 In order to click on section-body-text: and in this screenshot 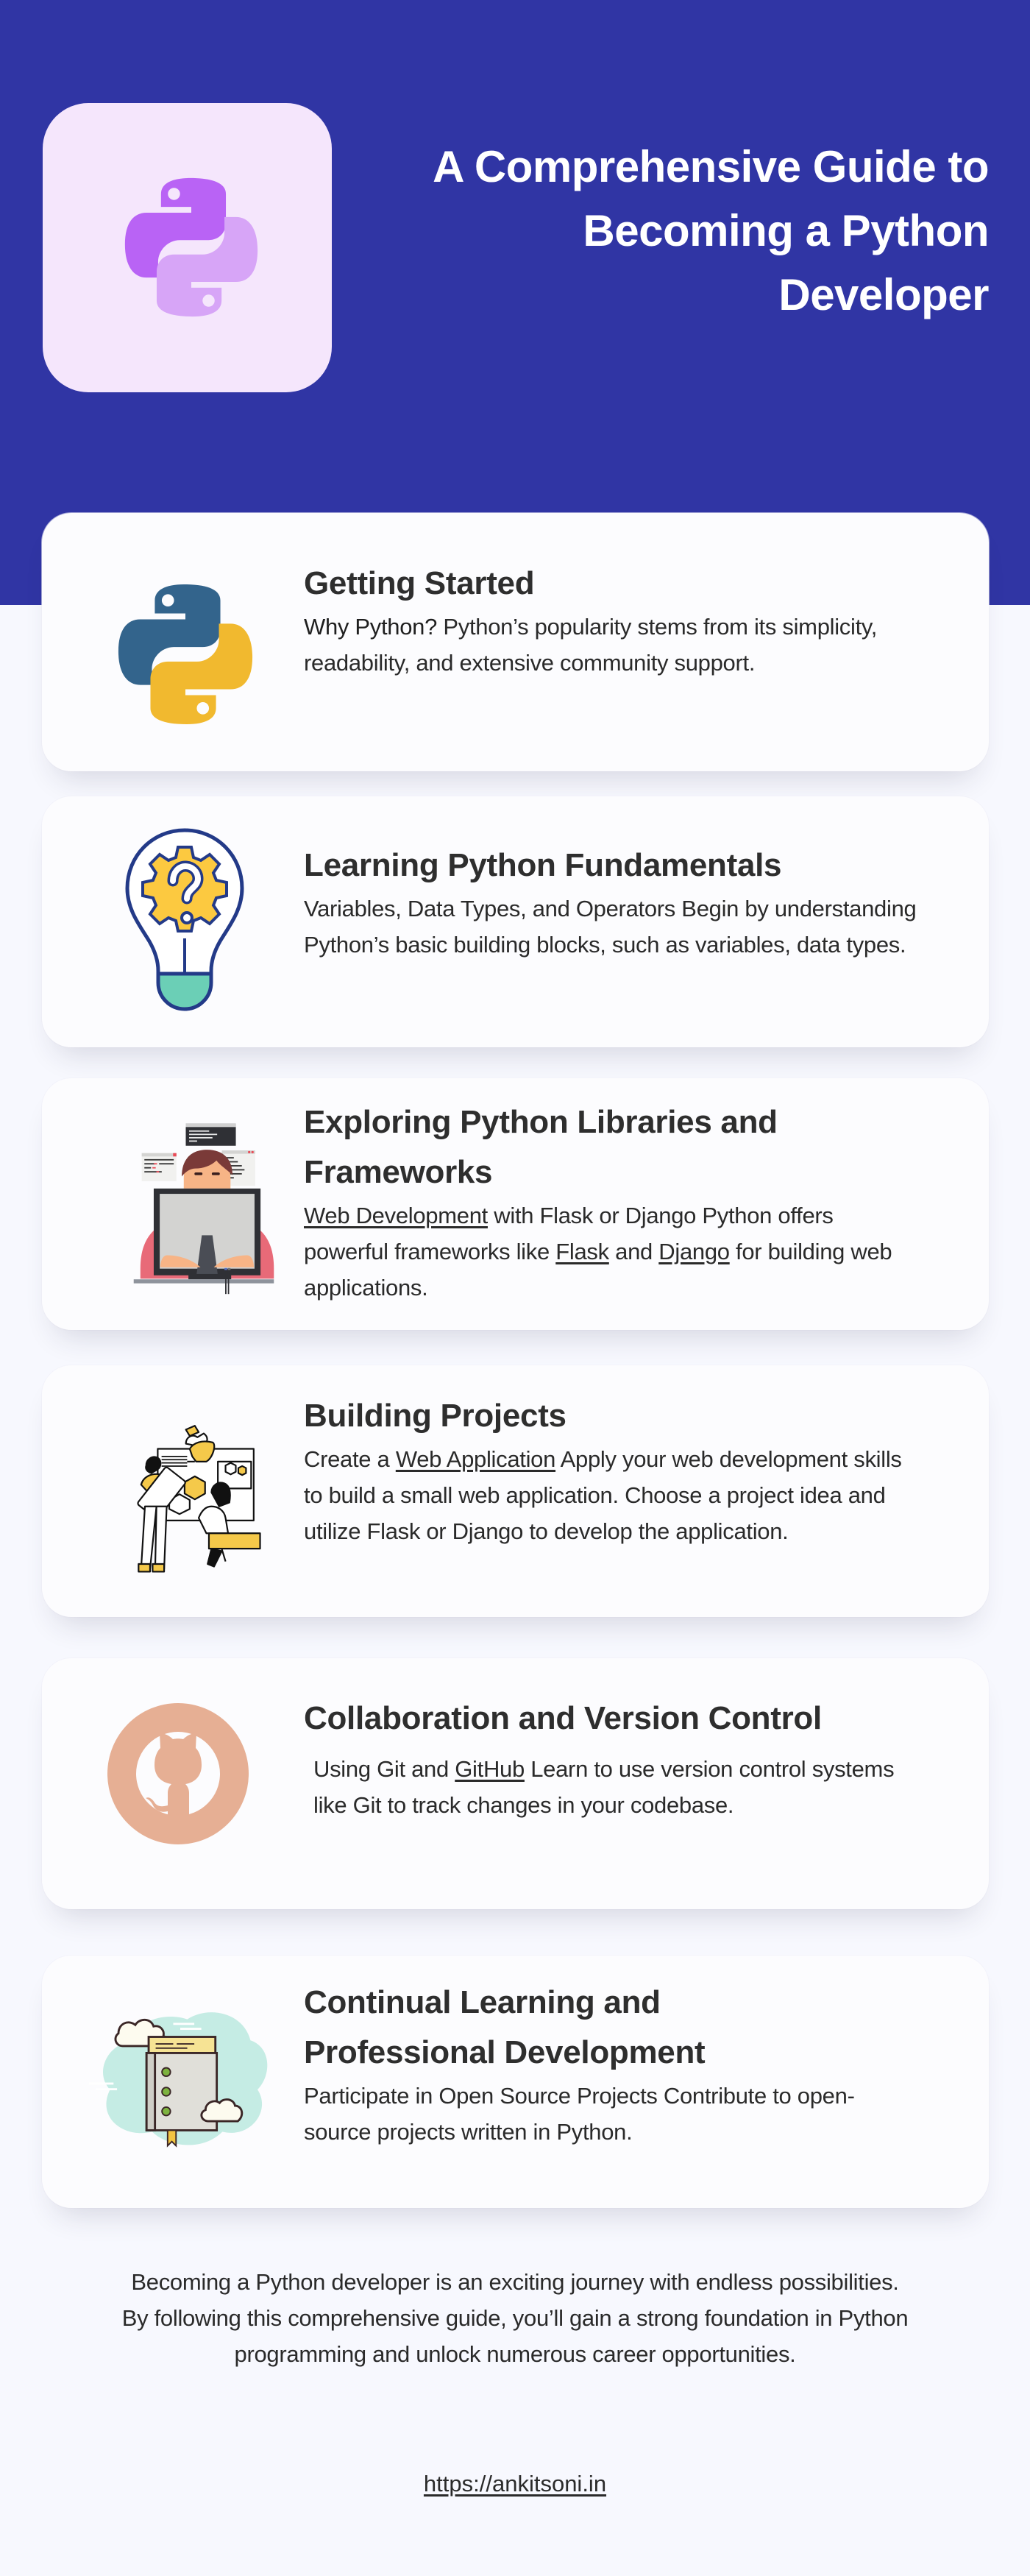, I will do `click(634, 1251)`.